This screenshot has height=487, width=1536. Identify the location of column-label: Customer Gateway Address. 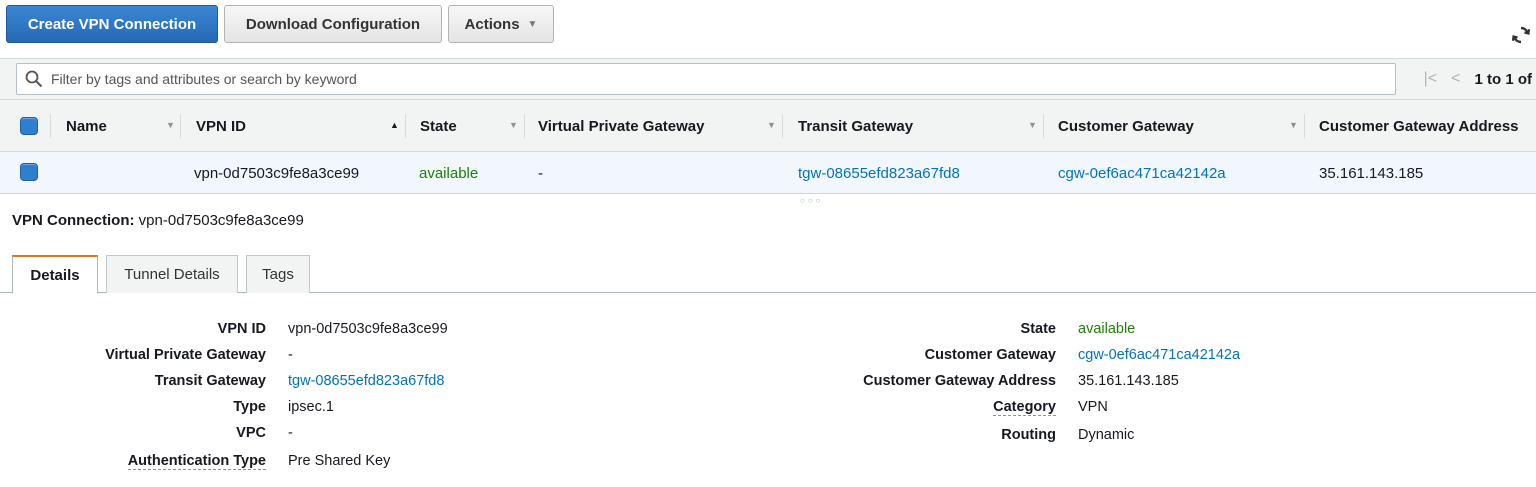
(1419, 126).